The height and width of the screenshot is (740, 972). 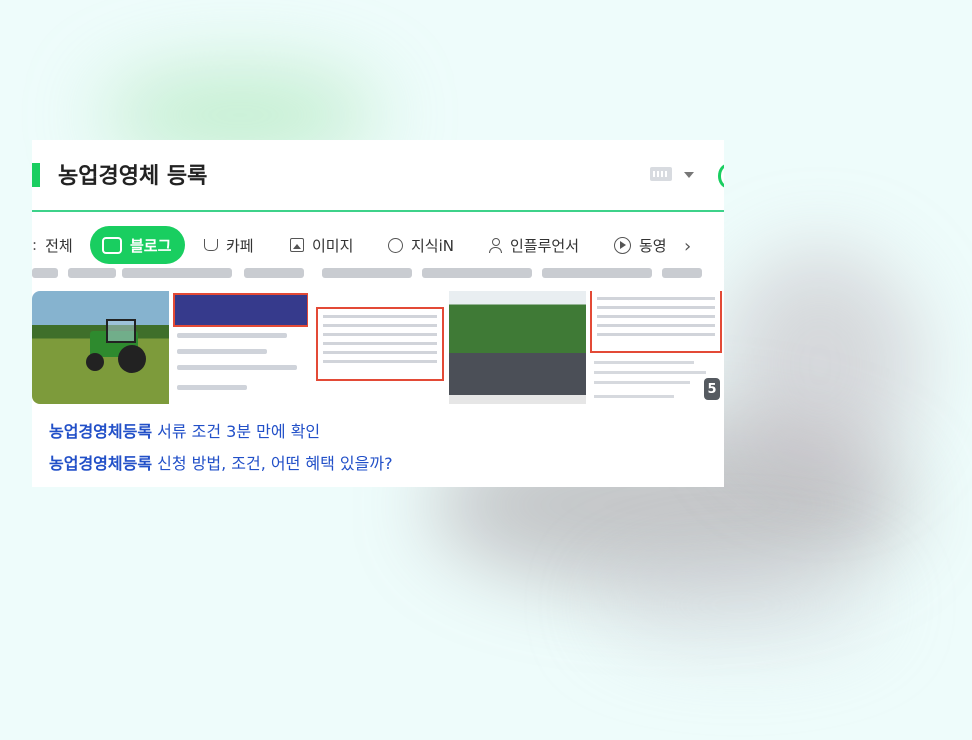 I want to click on tab-label: 전체, so click(x=59, y=245).